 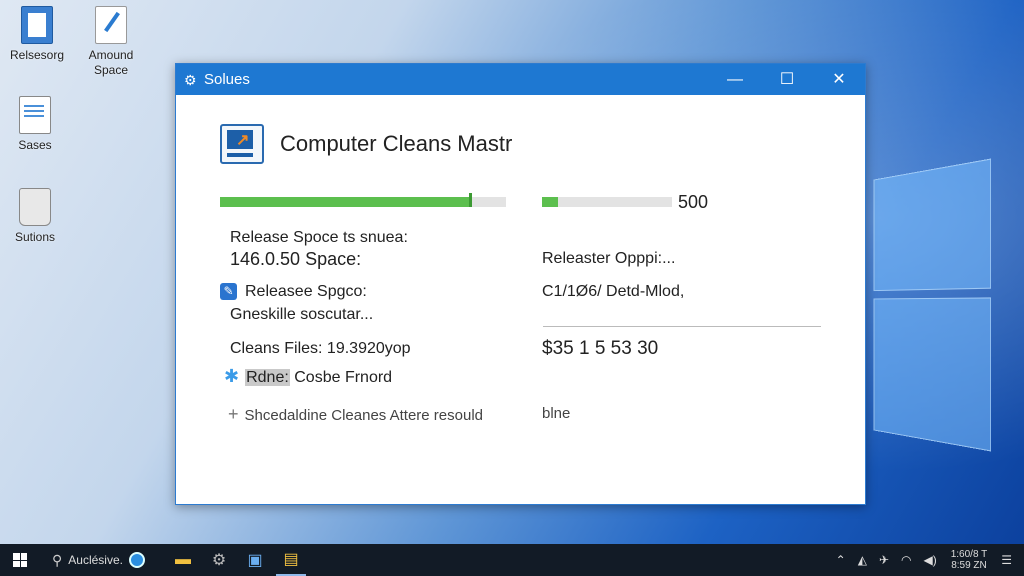 What do you see at coordinates (320, 348) in the screenshot?
I see `clean-files-label: Cleans Files: 19.3920yop` at bounding box center [320, 348].